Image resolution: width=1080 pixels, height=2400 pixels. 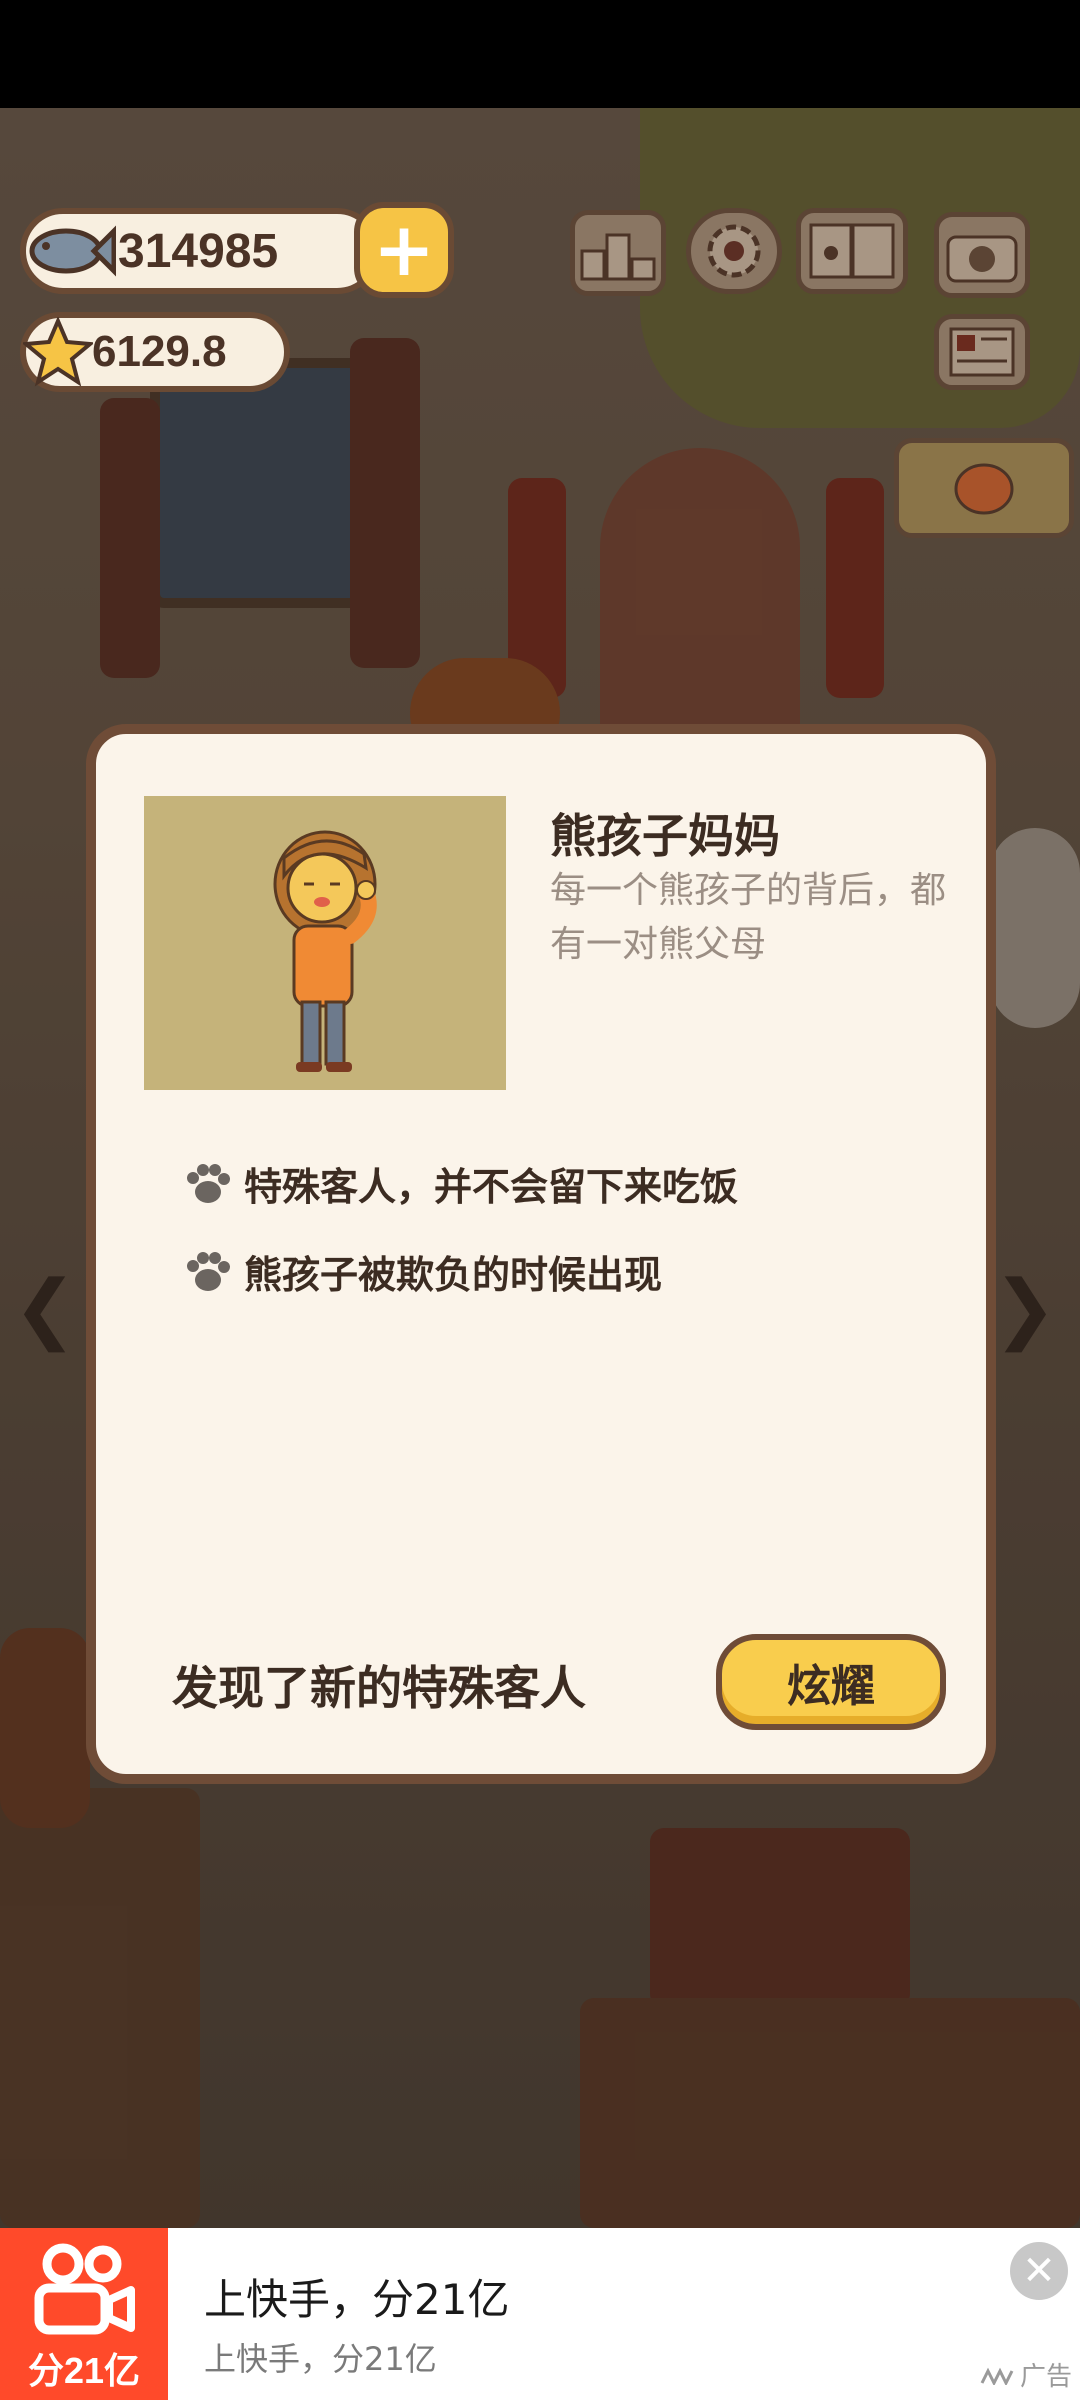 What do you see at coordinates (984, 488) in the screenshot?
I see `lantern-icon` at bounding box center [984, 488].